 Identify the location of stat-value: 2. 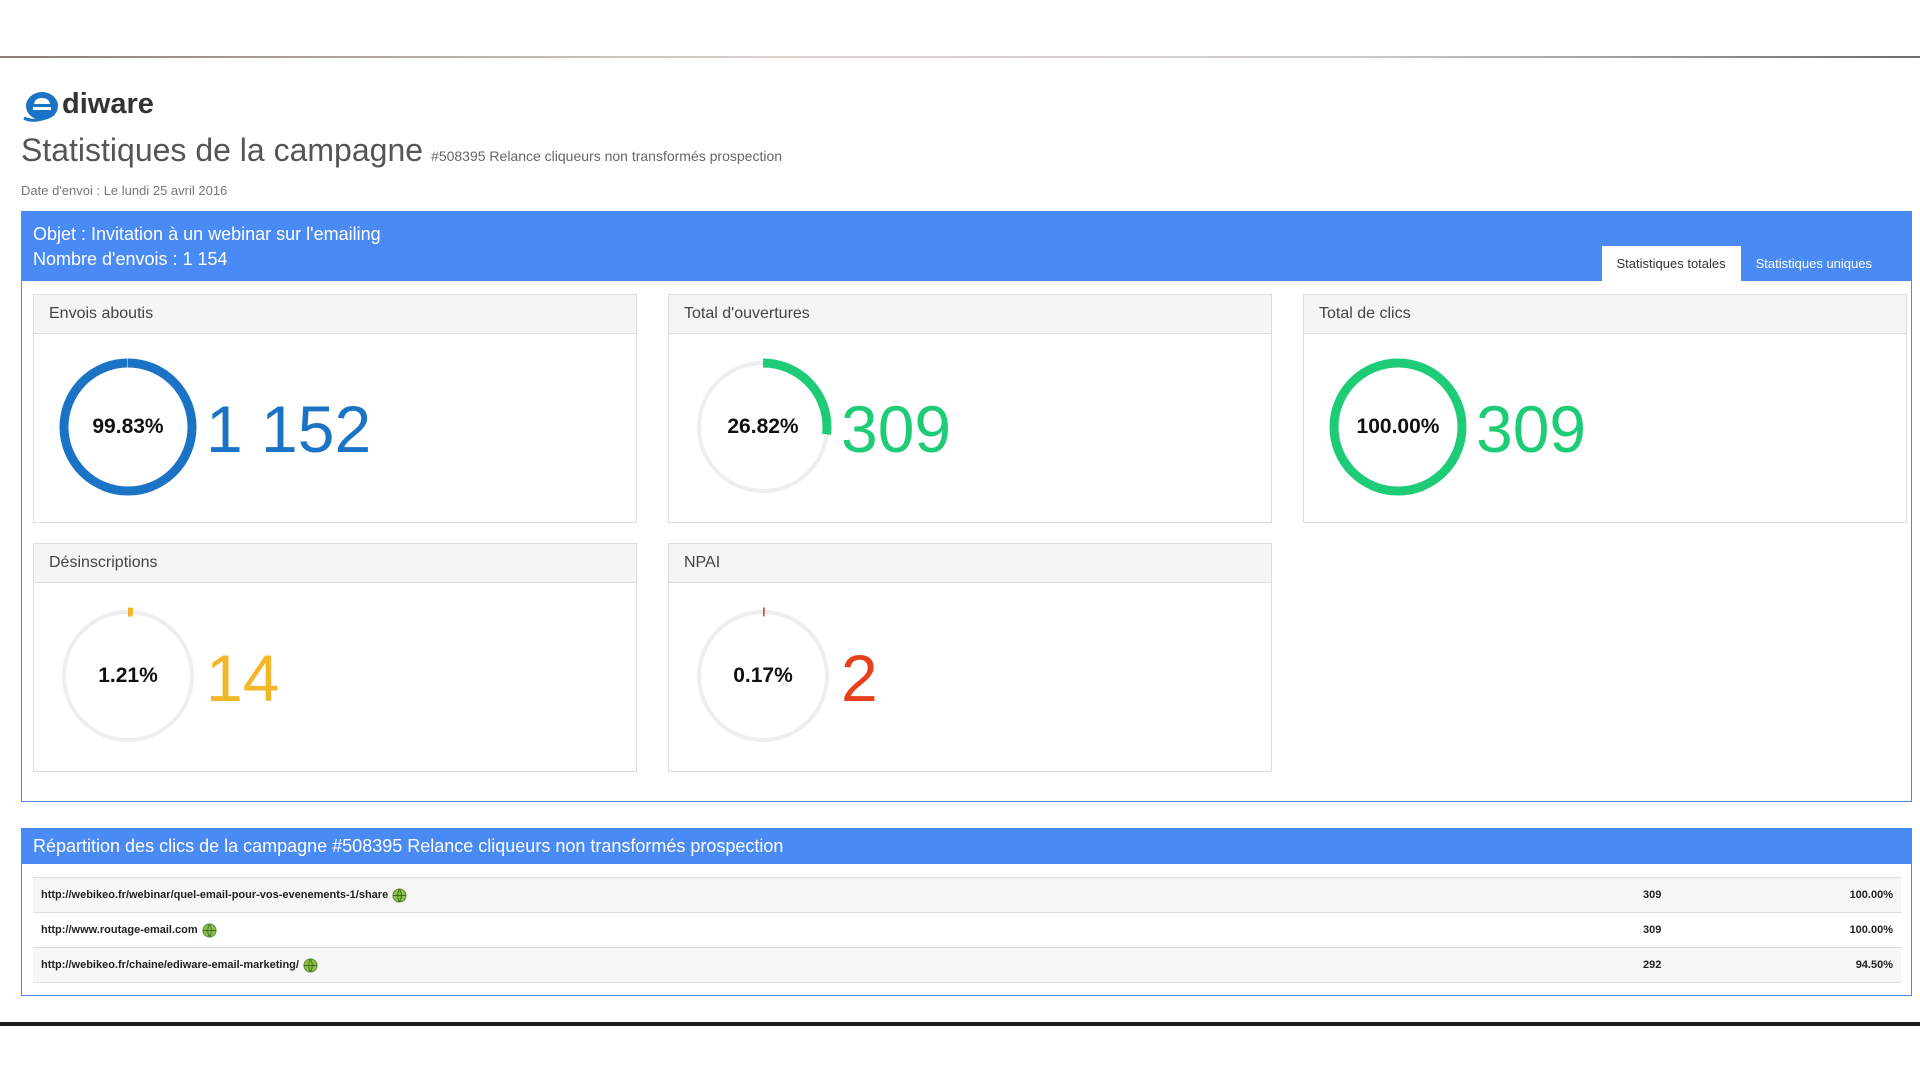
(859, 678).